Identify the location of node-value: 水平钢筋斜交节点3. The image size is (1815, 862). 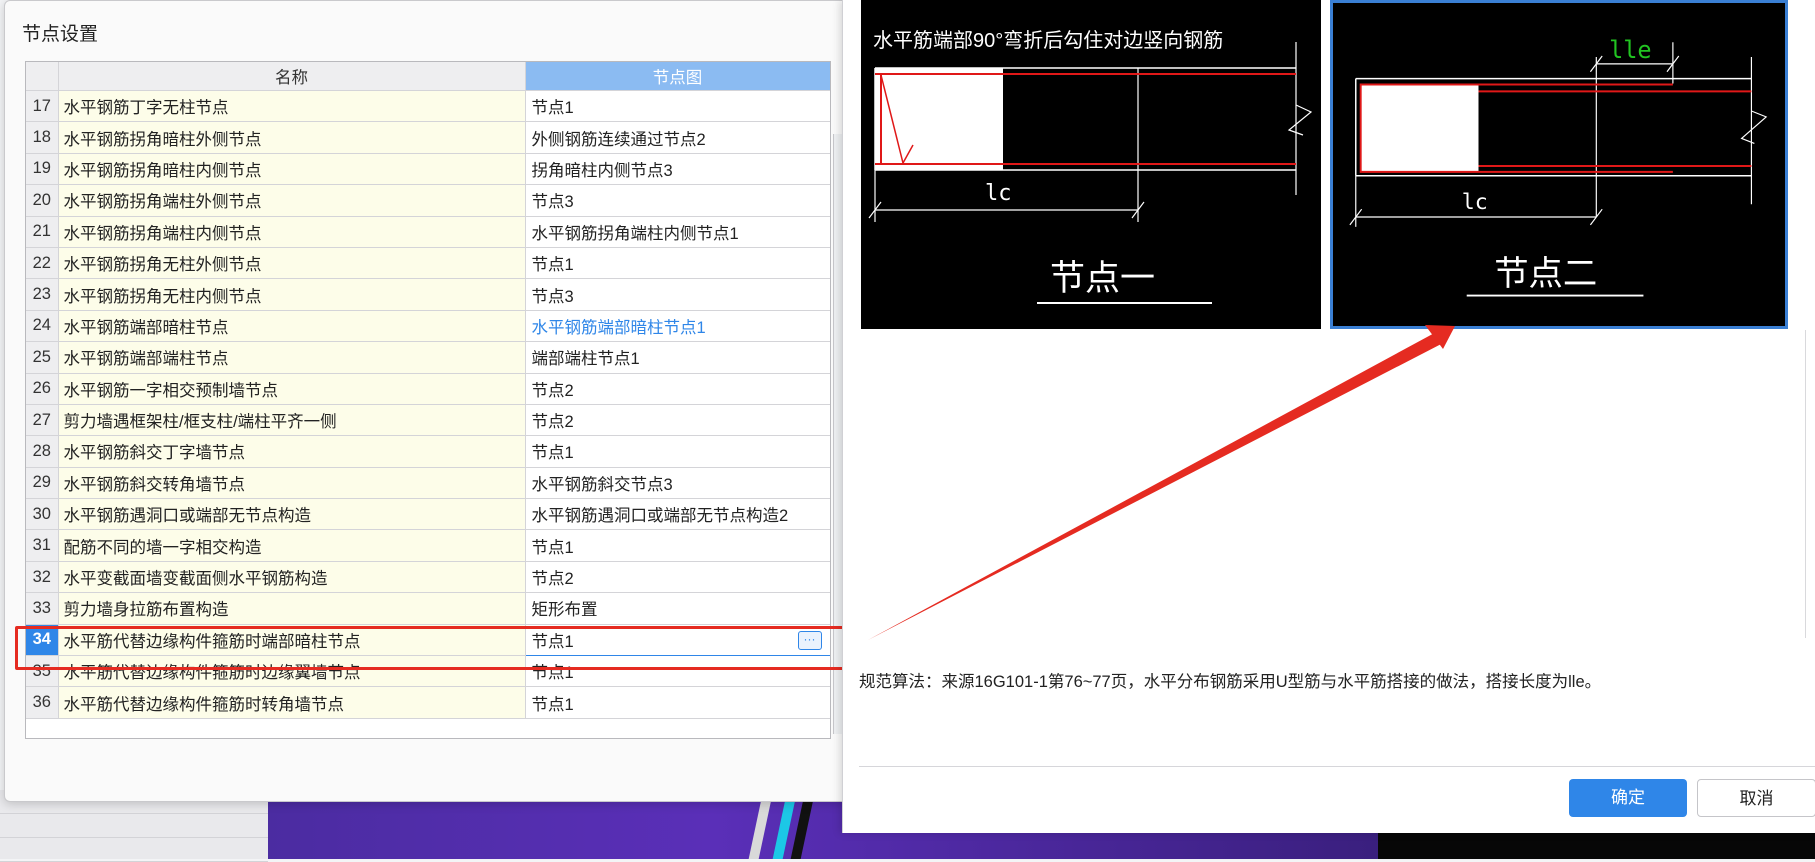
(602, 484).